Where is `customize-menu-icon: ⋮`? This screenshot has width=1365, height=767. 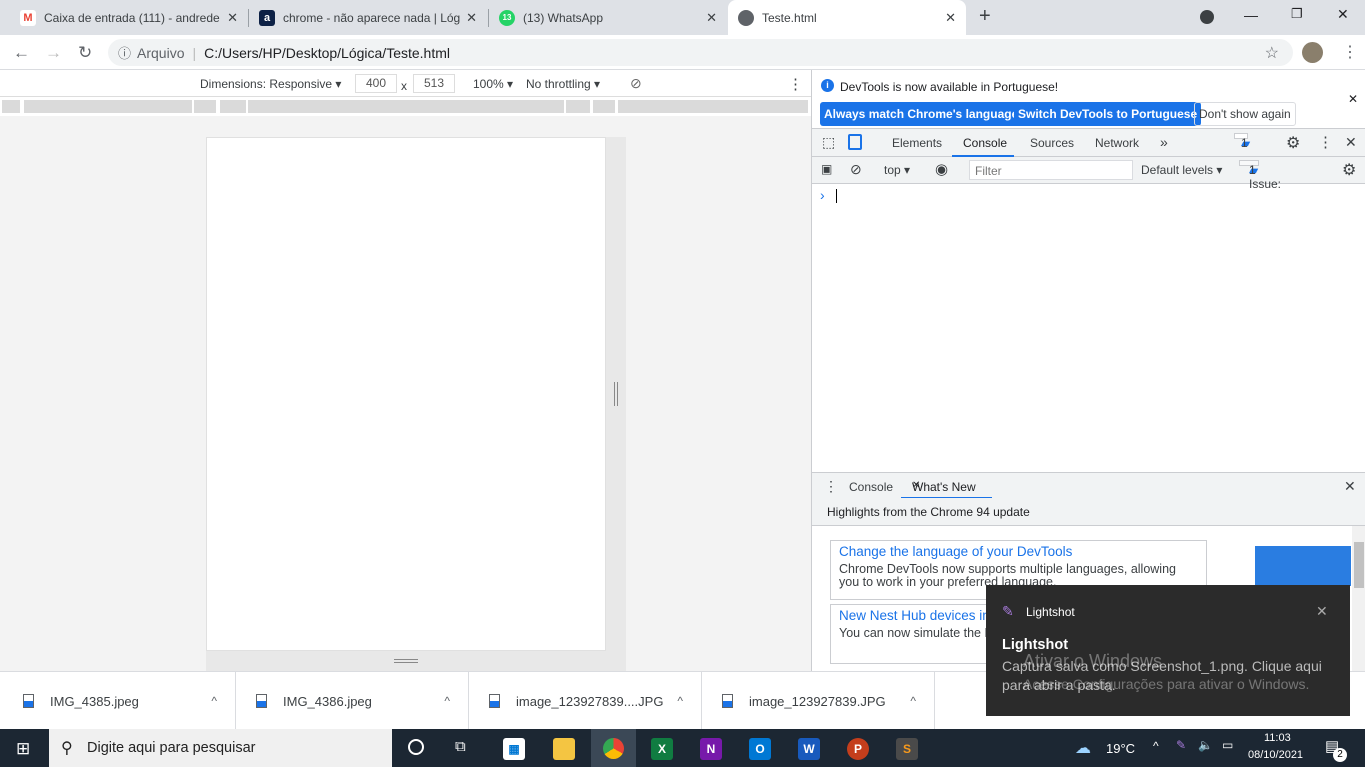
customize-menu-icon: ⋮ is located at coordinates (1325, 142).